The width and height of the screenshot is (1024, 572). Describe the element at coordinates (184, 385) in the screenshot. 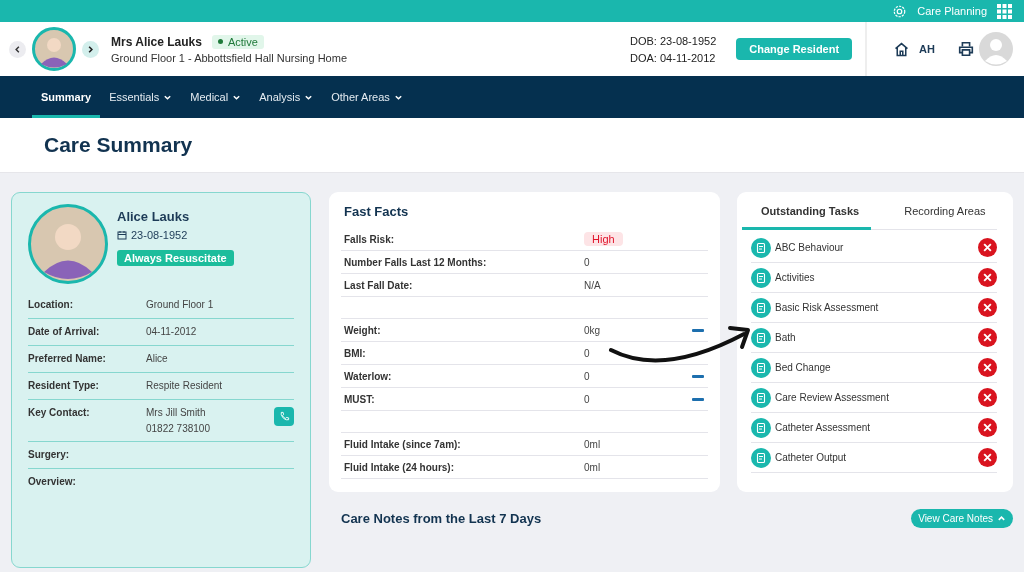

I see `field-value: Respite Resident` at that location.